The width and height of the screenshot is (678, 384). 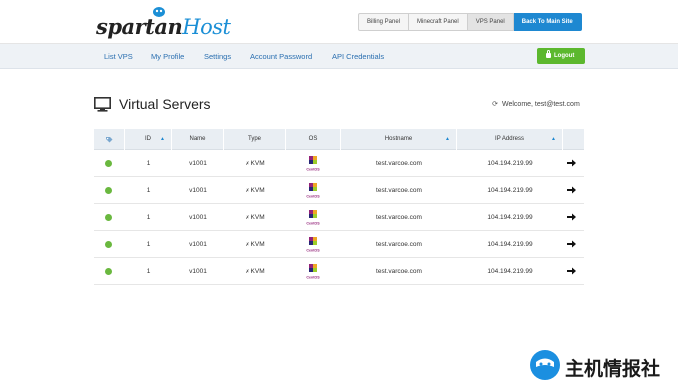 I want to click on tag-icon, so click(x=109, y=140).